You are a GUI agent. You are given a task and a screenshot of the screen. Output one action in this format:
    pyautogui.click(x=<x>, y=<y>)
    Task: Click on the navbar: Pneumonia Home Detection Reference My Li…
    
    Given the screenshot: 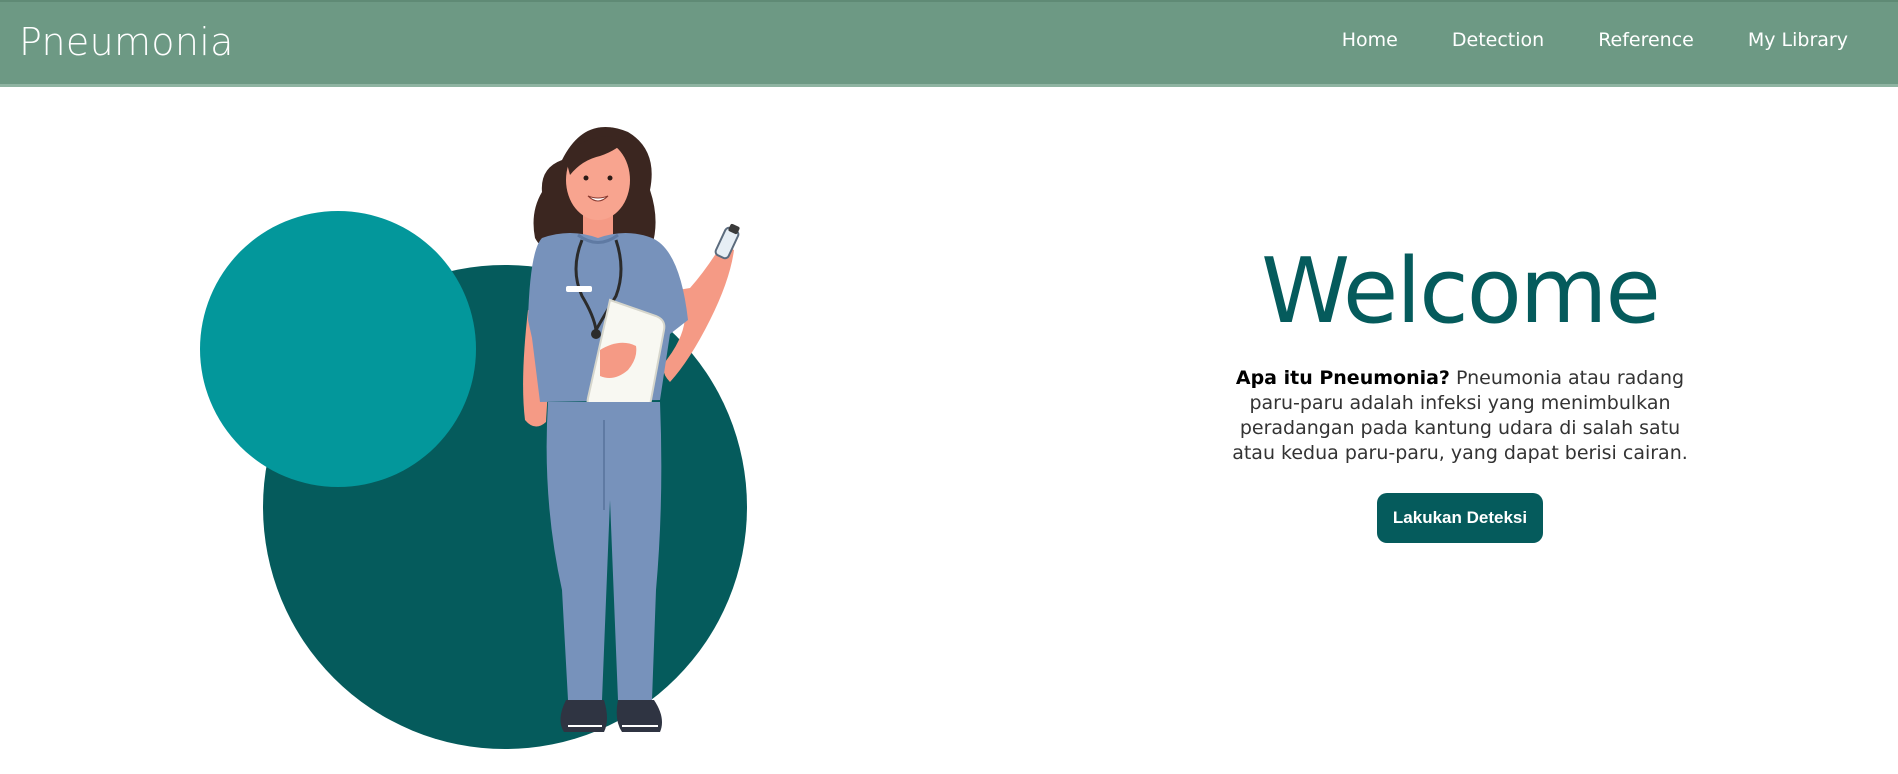 What is the action you would take?
    pyautogui.click(x=949, y=43)
    